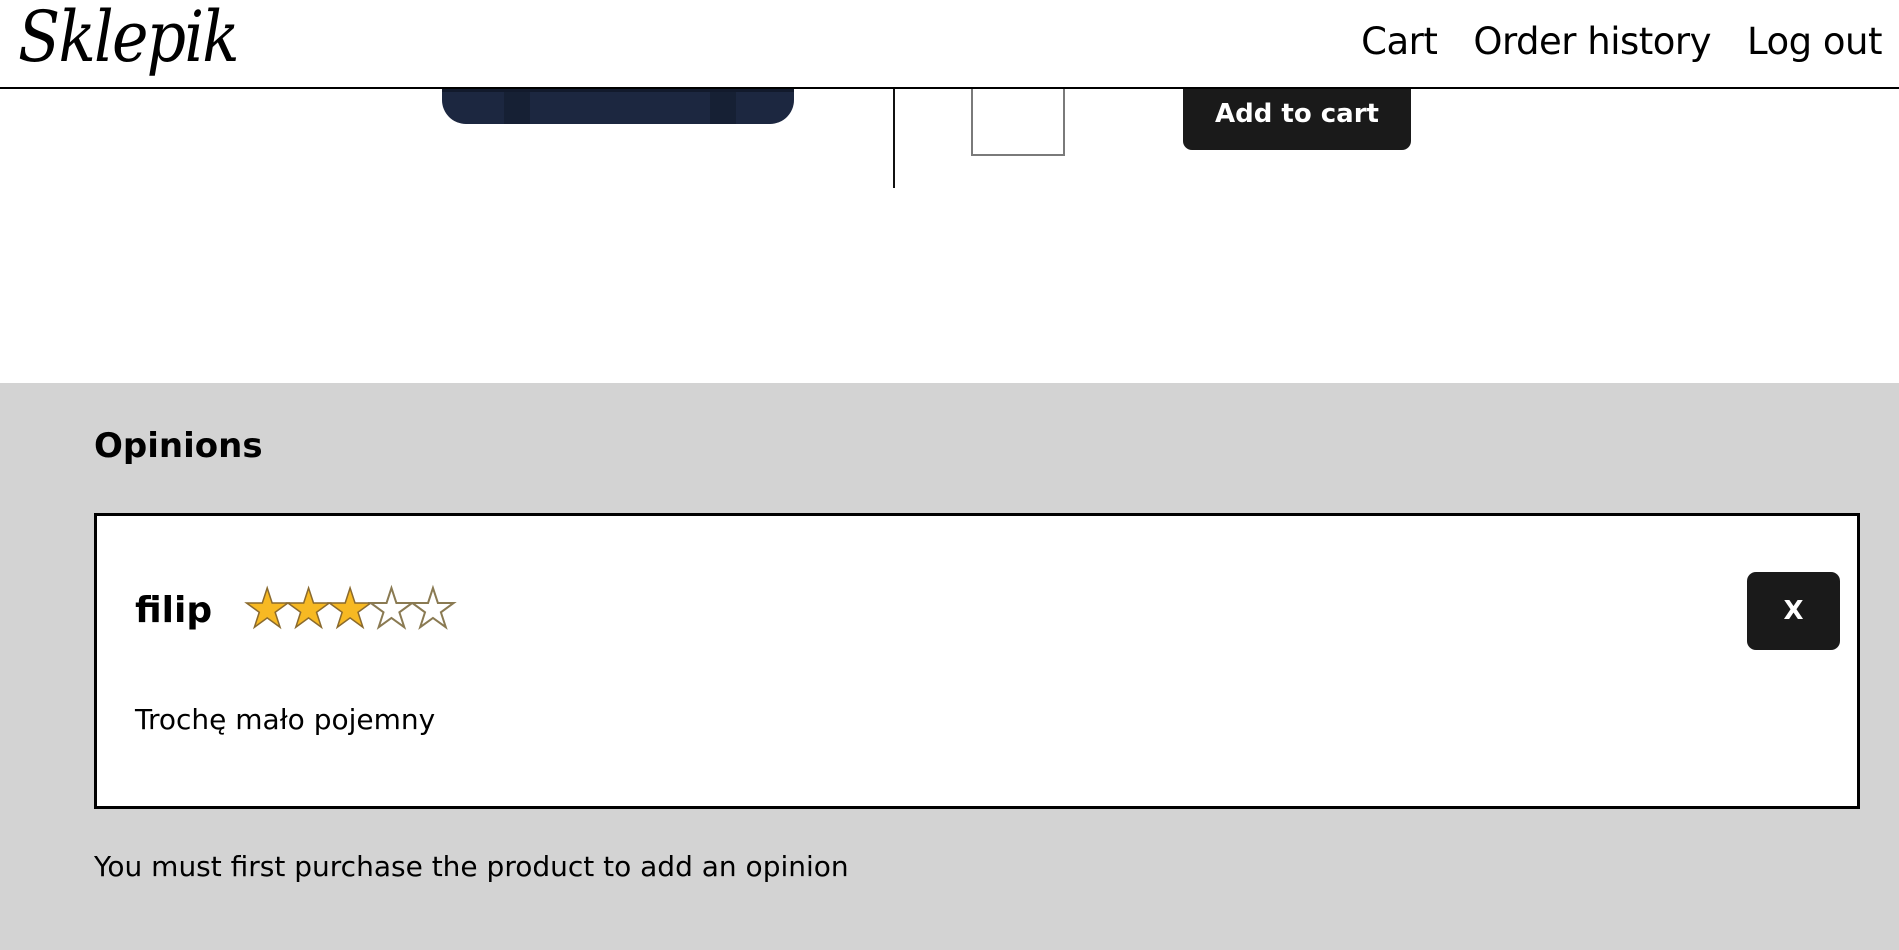 The height and width of the screenshot is (950, 1899). What do you see at coordinates (1592, 41) in the screenshot?
I see `nav-order-history-link: Order history` at bounding box center [1592, 41].